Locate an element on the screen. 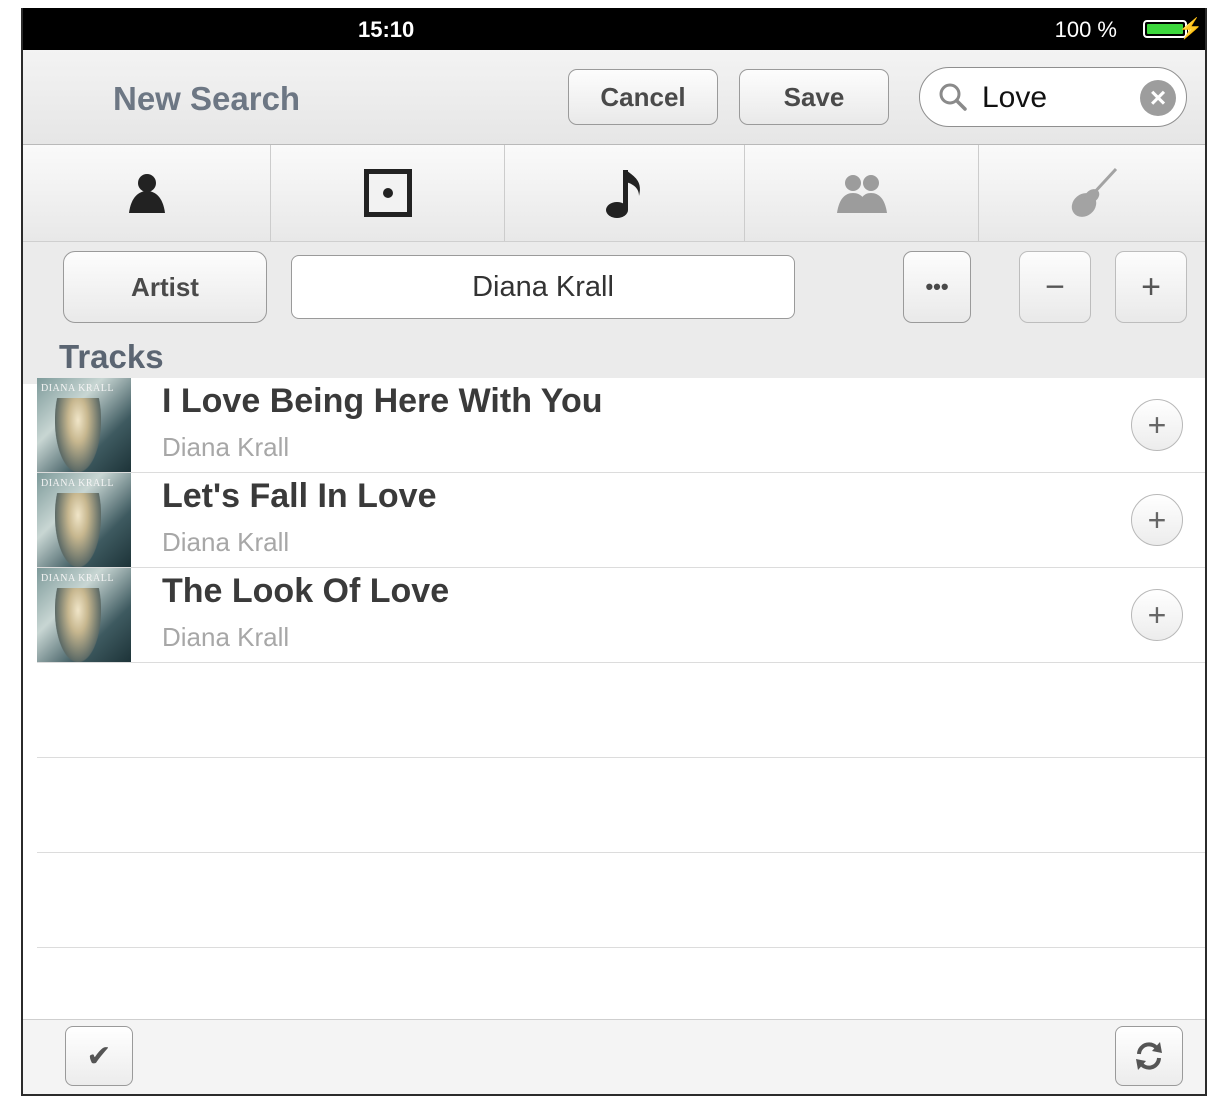  person-icon is located at coordinates (146, 193).